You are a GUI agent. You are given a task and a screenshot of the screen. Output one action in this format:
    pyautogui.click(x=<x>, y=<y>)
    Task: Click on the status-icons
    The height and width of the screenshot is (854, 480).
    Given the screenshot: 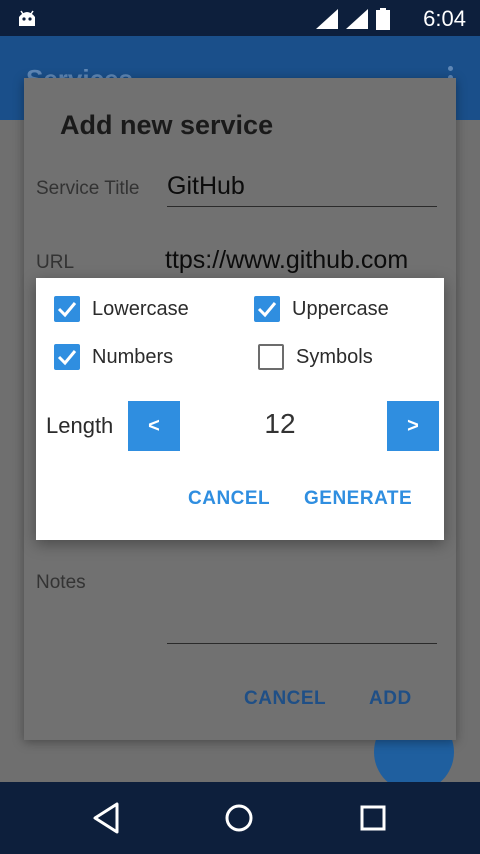 What is the action you would take?
    pyautogui.click(x=353, y=19)
    